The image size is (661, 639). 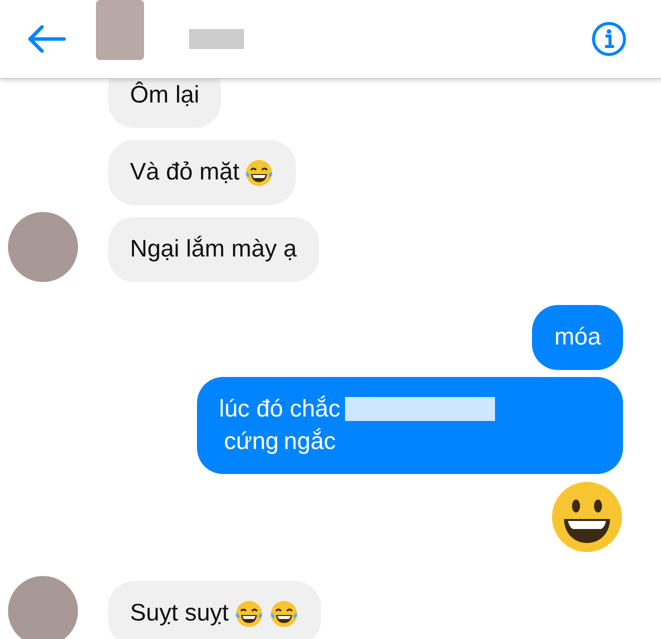 What do you see at coordinates (251, 441) in the screenshot?
I see `message-text: cứng` at bounding box center [251, 441].